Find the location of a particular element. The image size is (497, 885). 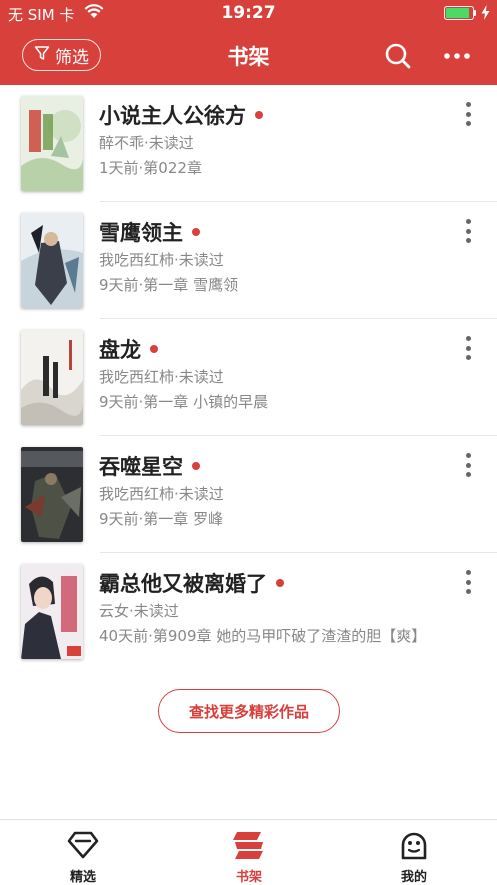

book-title-row: 吞噬星空 is located at coordinates (149, 466).